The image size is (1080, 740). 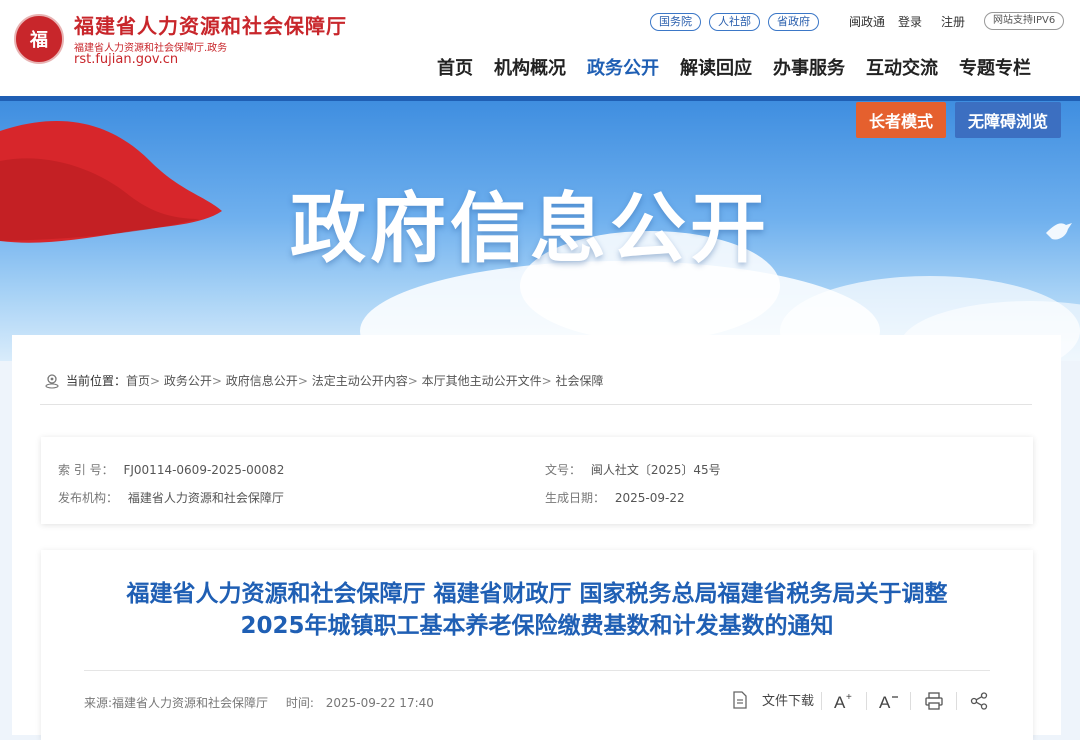 What do you see at coordinates (563, 470) in the screenshot?
I see `doc-label: 文号：` at bounding box center [563, 470].